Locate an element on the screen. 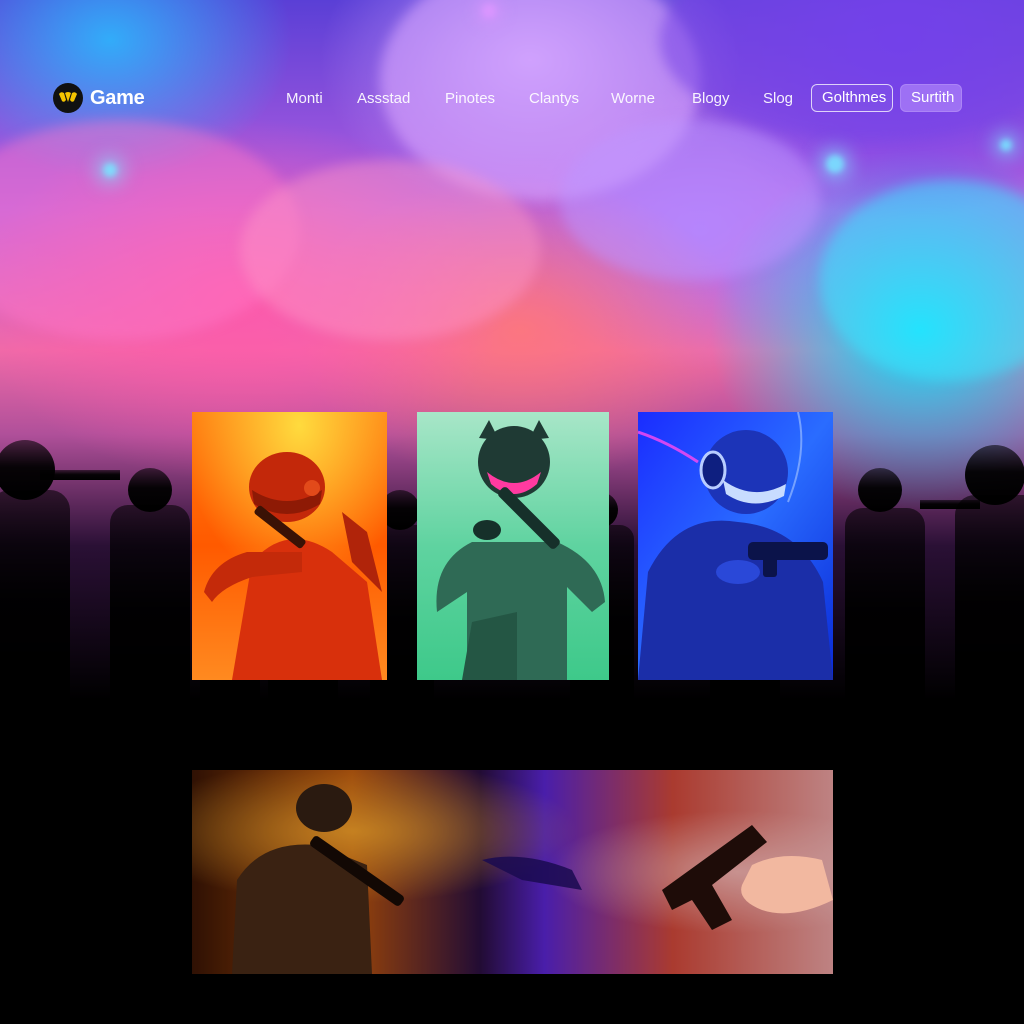  character-card-orange is located at coordinates (289, 546).